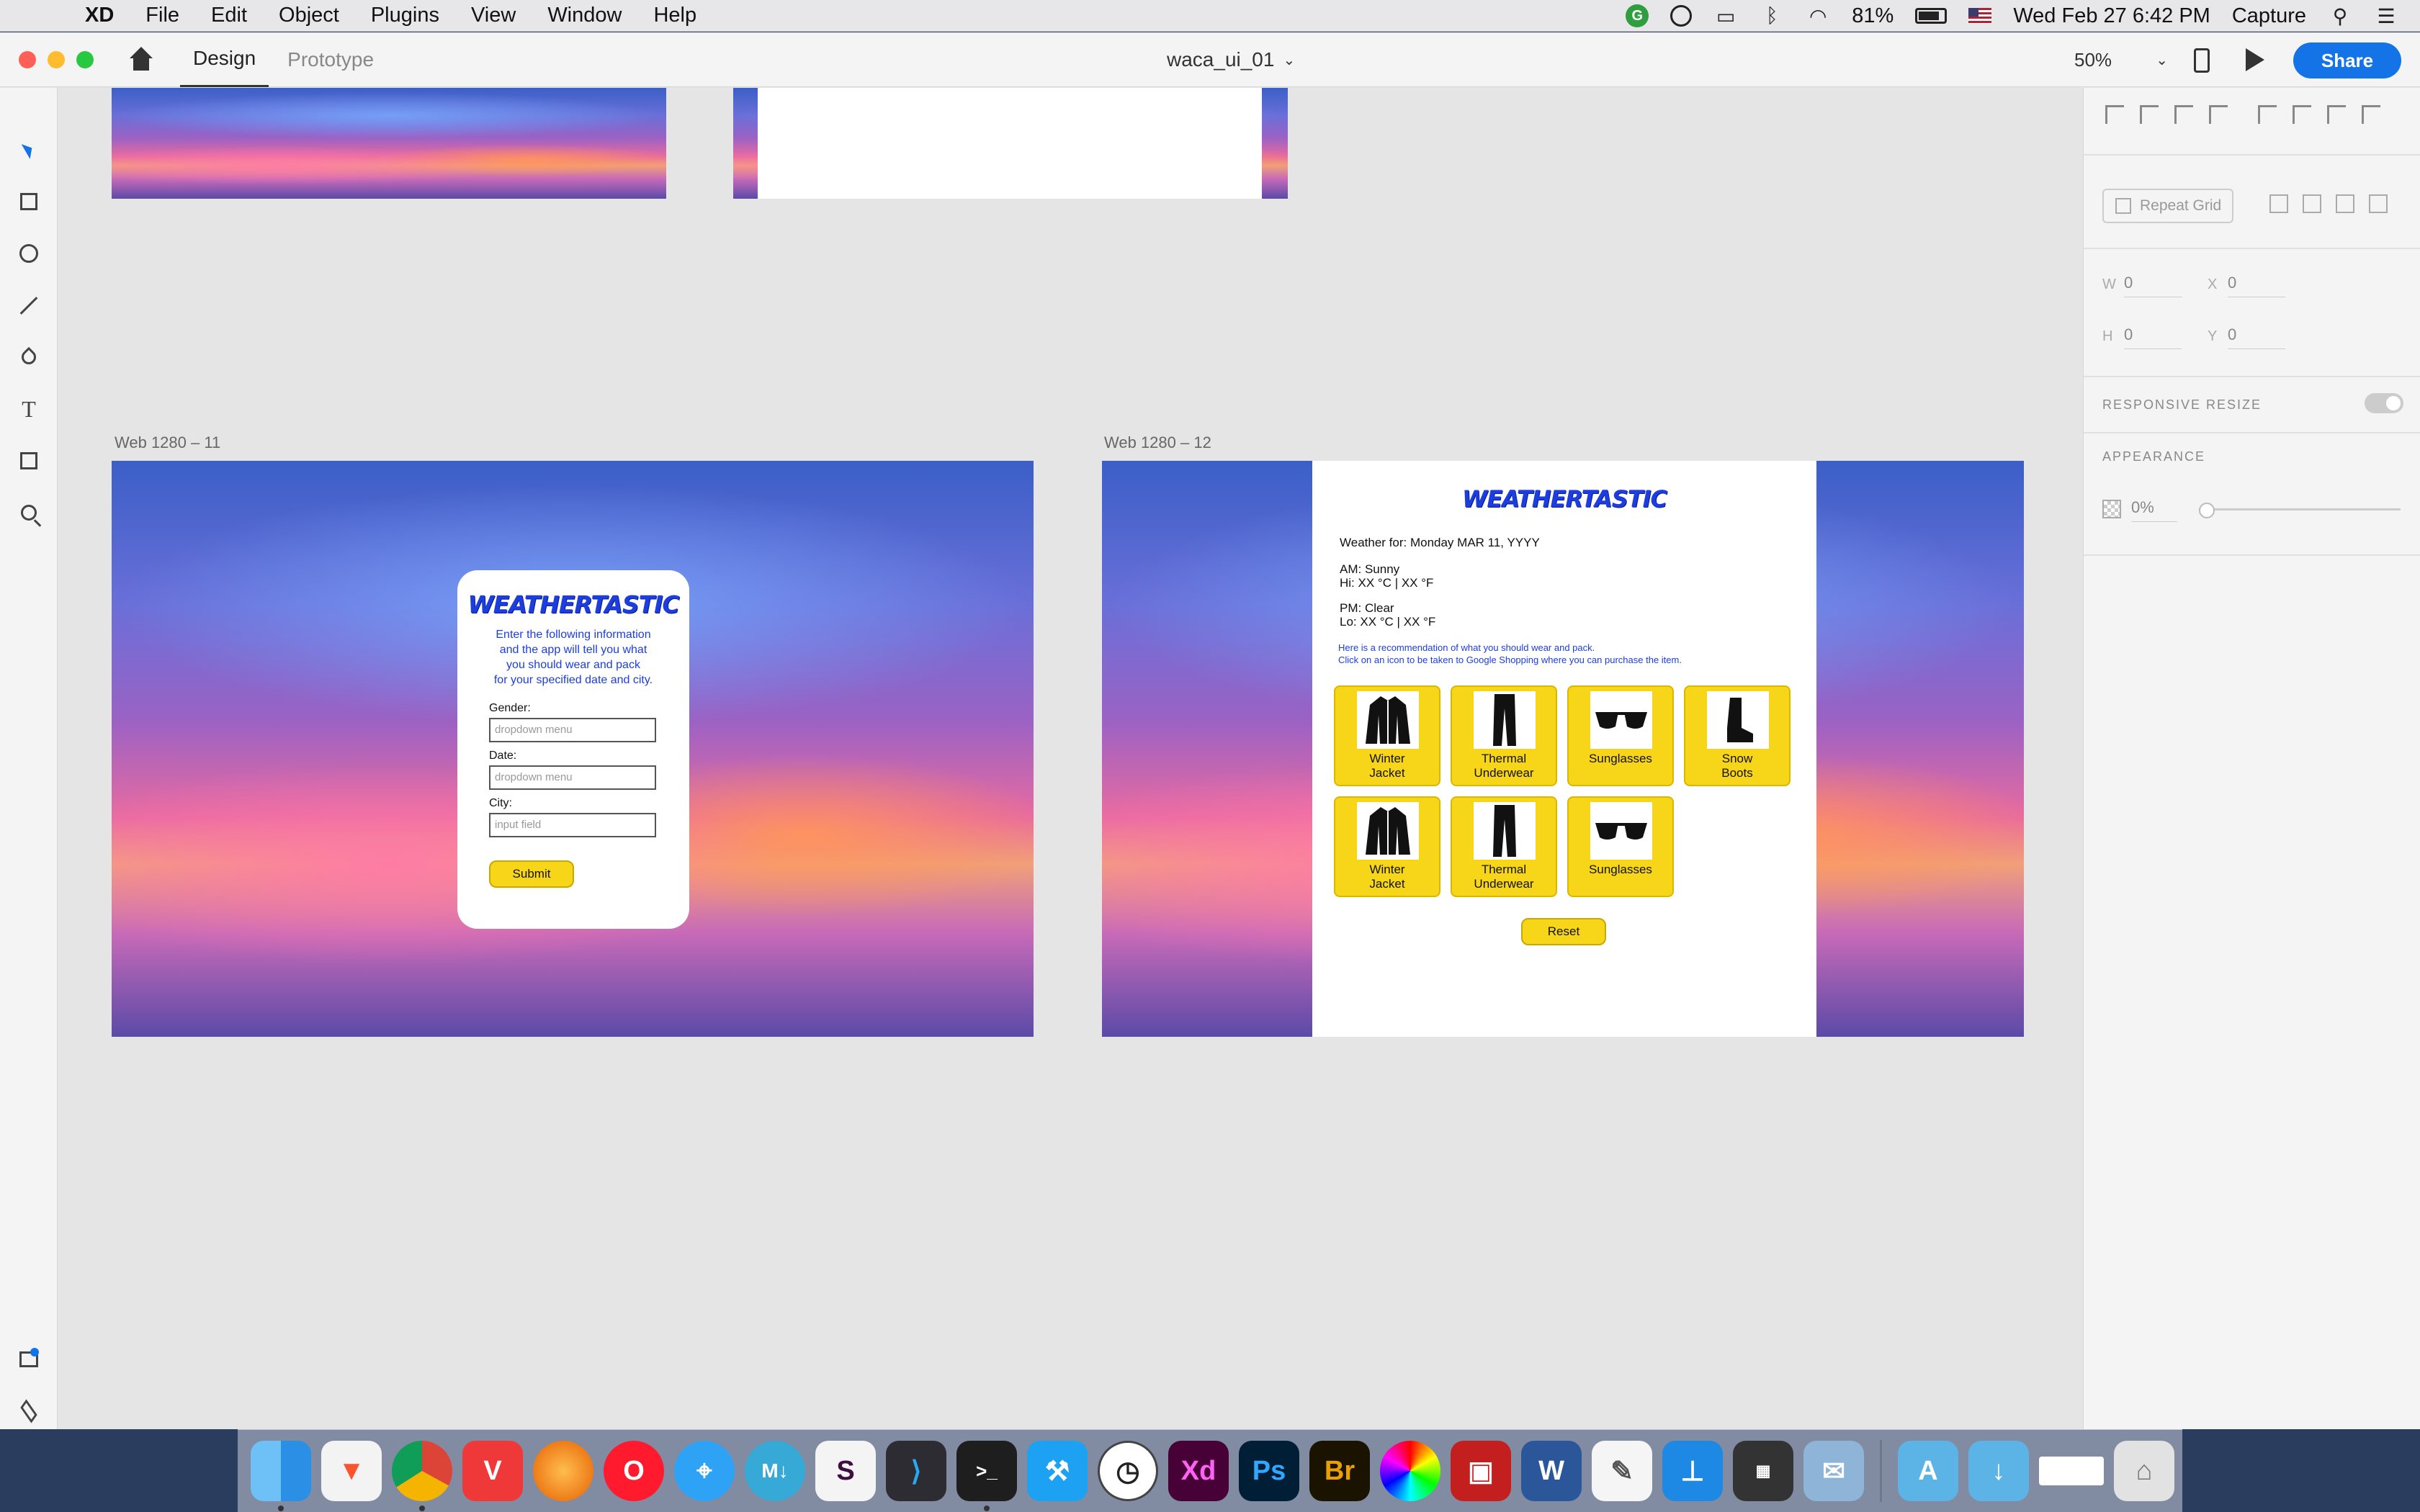  What do you see at coordinates (28, 305) in the screenshot?
I see `line-tool` at bounding box center [28, 305].